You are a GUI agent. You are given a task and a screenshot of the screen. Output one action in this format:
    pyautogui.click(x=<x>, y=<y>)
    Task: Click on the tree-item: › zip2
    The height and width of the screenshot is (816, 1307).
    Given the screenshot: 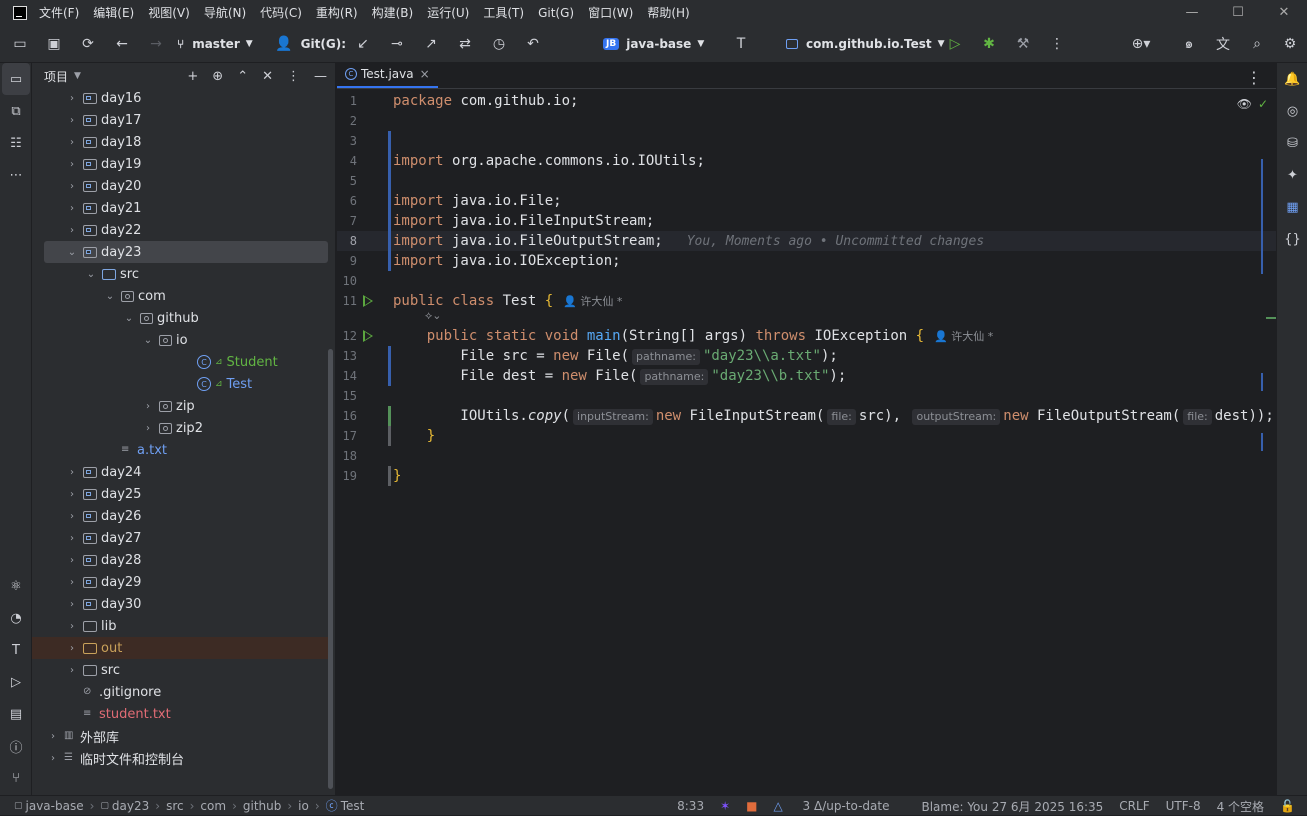 What is the action you would take?
    pyautogui.click(x=180, y=428)
    